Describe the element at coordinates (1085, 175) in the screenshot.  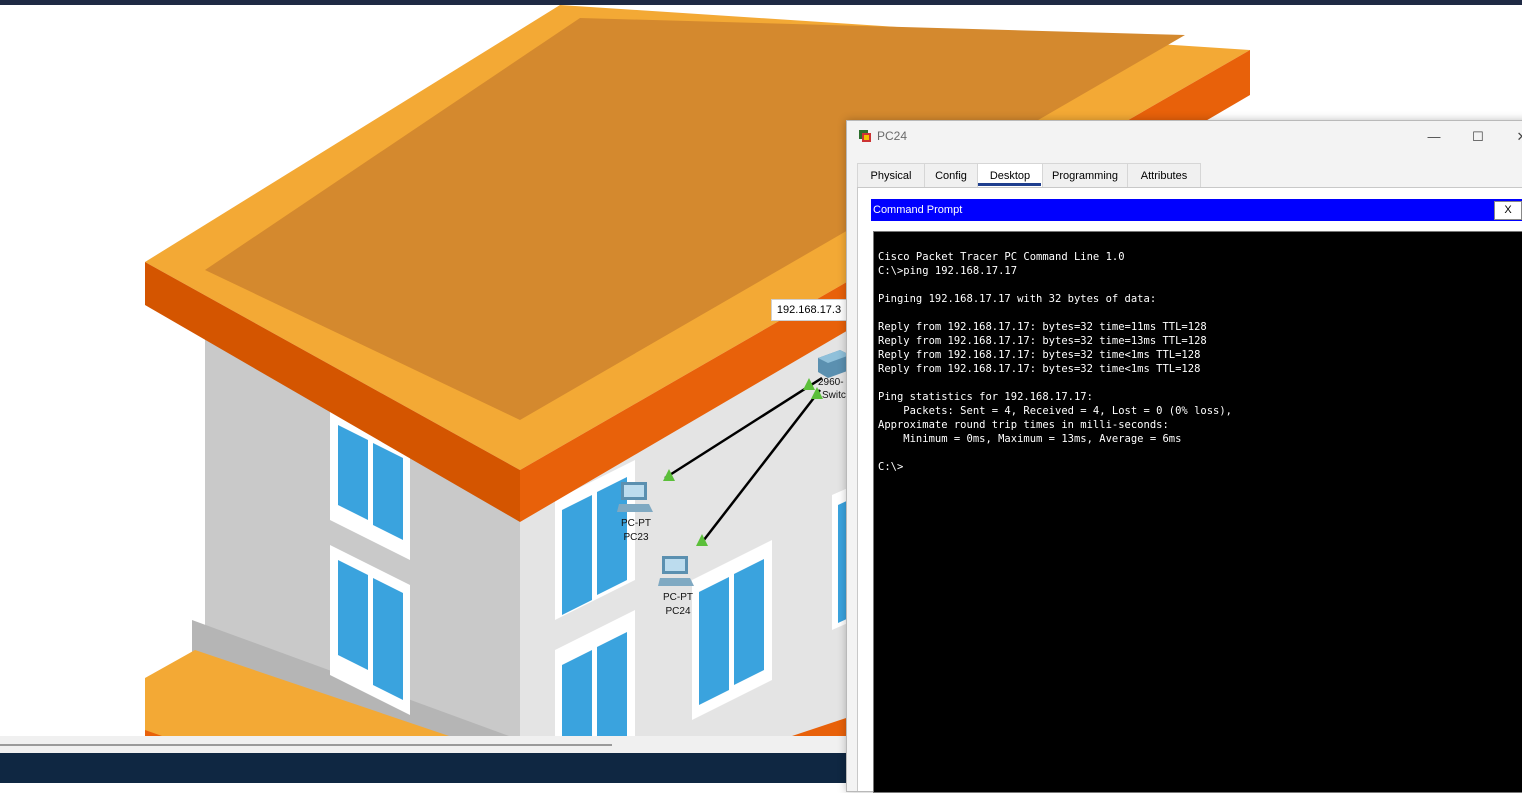
I see `tab-programming: Programming` at that location.